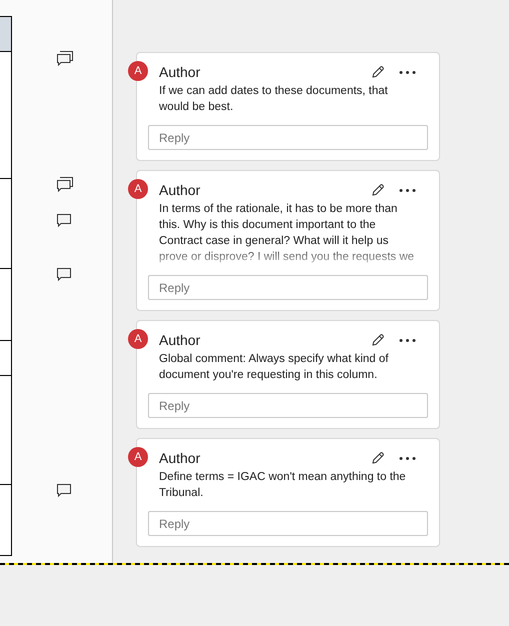 The height and width of the screenshot is (626, 509). What do you see at coordinates (274, 367) in the screenshot?
I see `comment-text: Global comment: Always specify what kind of document you're requesting in this column.` at bounding box center [274, 367].